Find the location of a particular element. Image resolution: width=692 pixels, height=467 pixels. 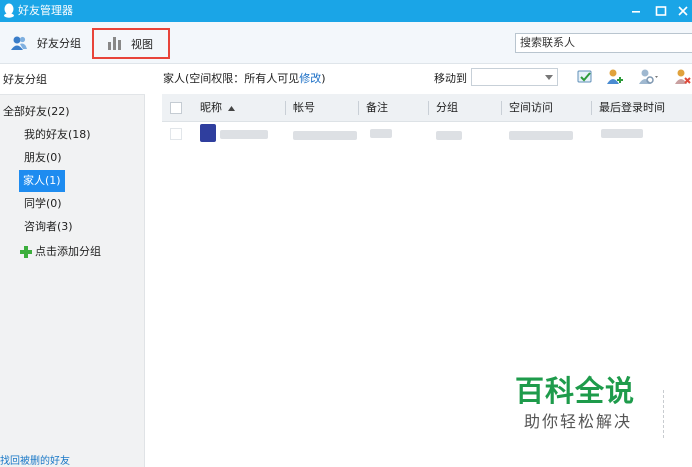

watermark-title: 百科全说 is located at coordinates (575, 391).